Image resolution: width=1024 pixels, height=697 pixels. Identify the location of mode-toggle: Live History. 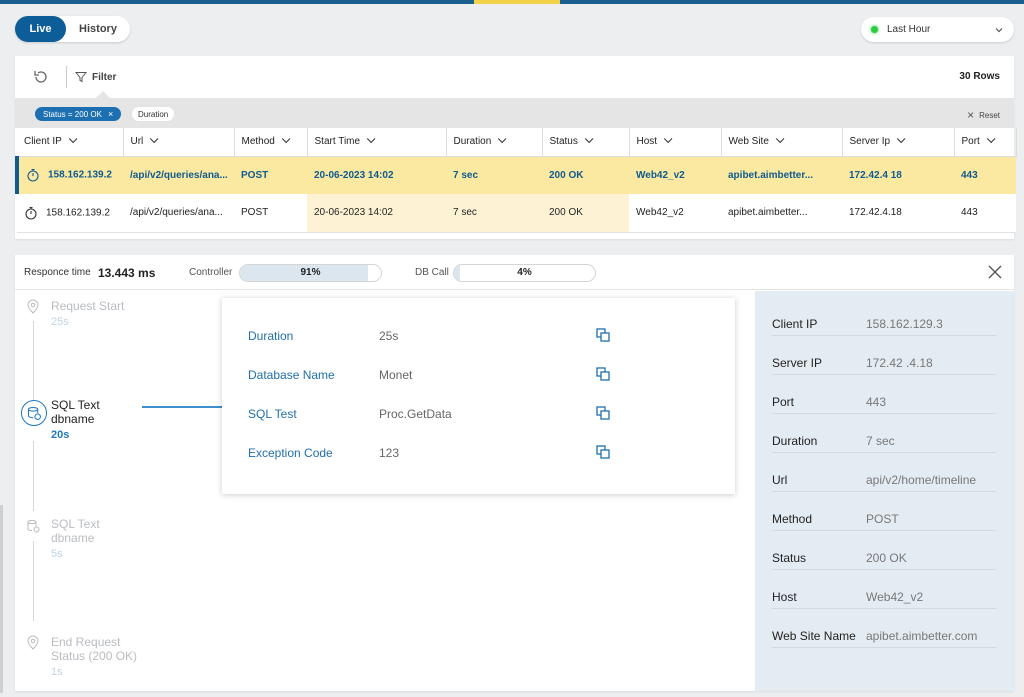
(72, 29).